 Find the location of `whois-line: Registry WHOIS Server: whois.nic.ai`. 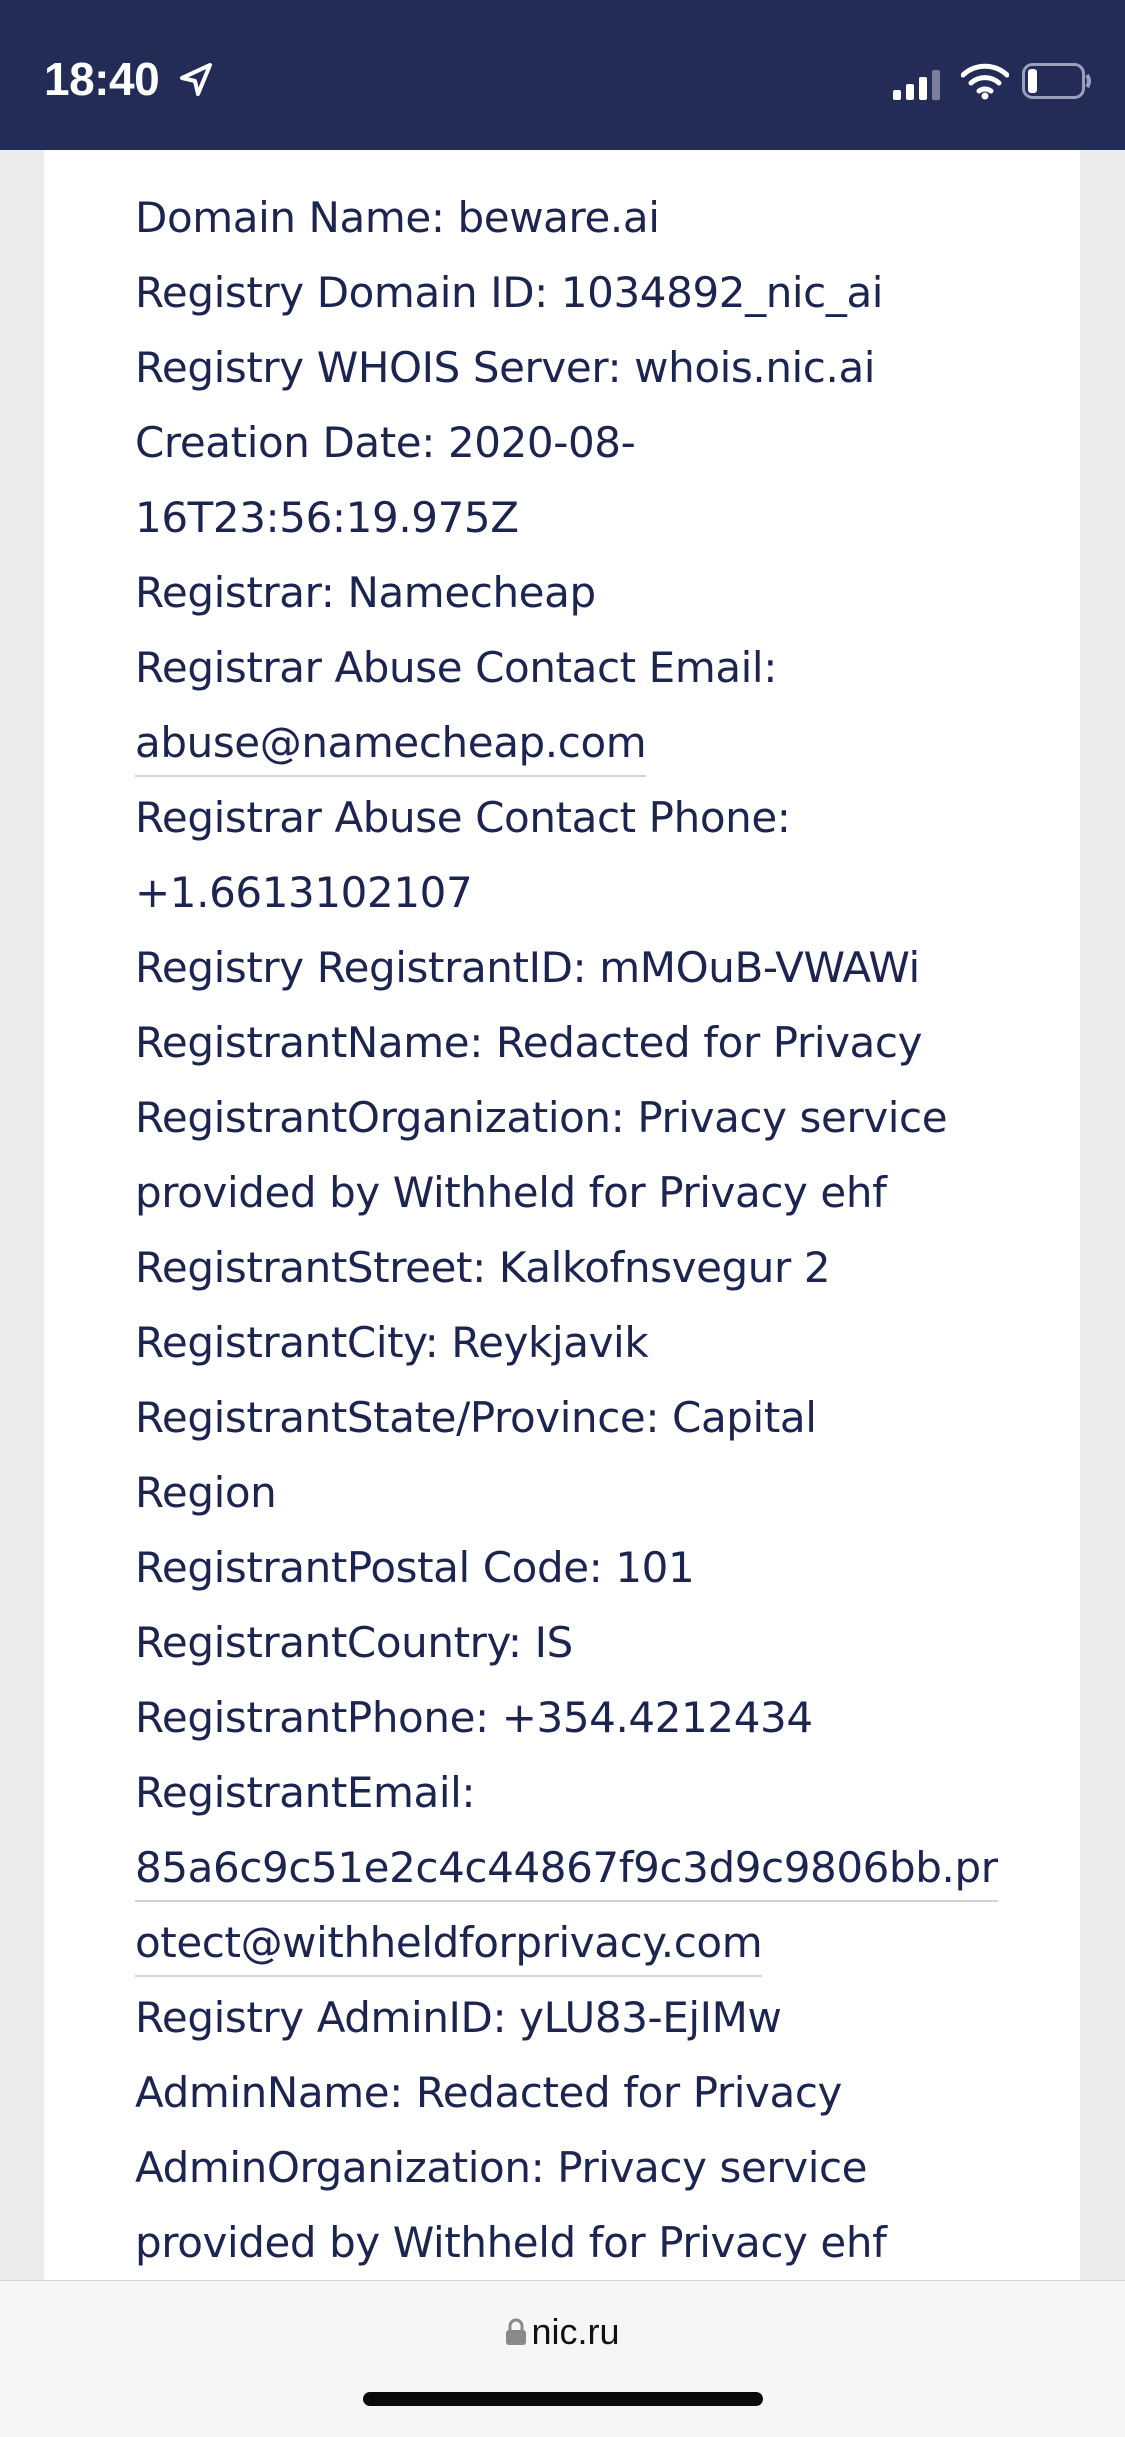

whois-line: Registry WHOIS Server: whois.nic.ai is located at coordinates (505, 367).